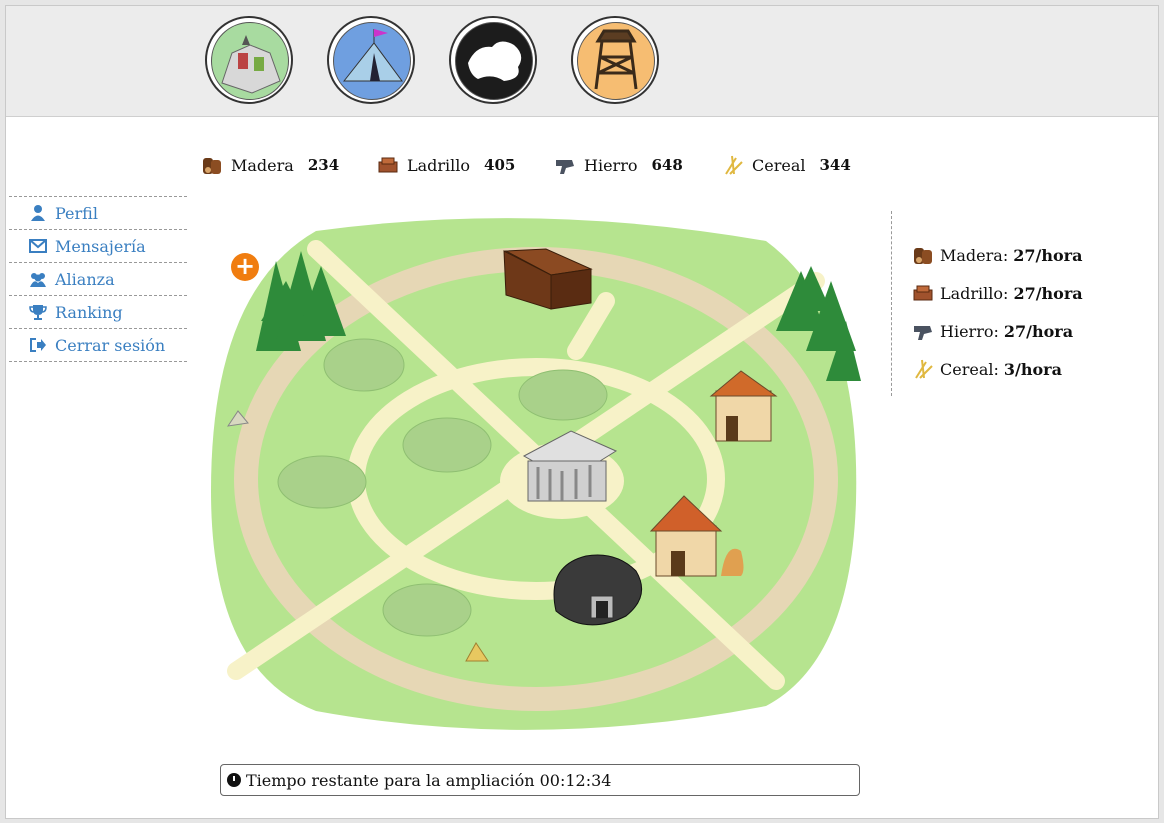 This screenshot has height=823, width=1164. I want to click on castle-icon, so click(250, 61).